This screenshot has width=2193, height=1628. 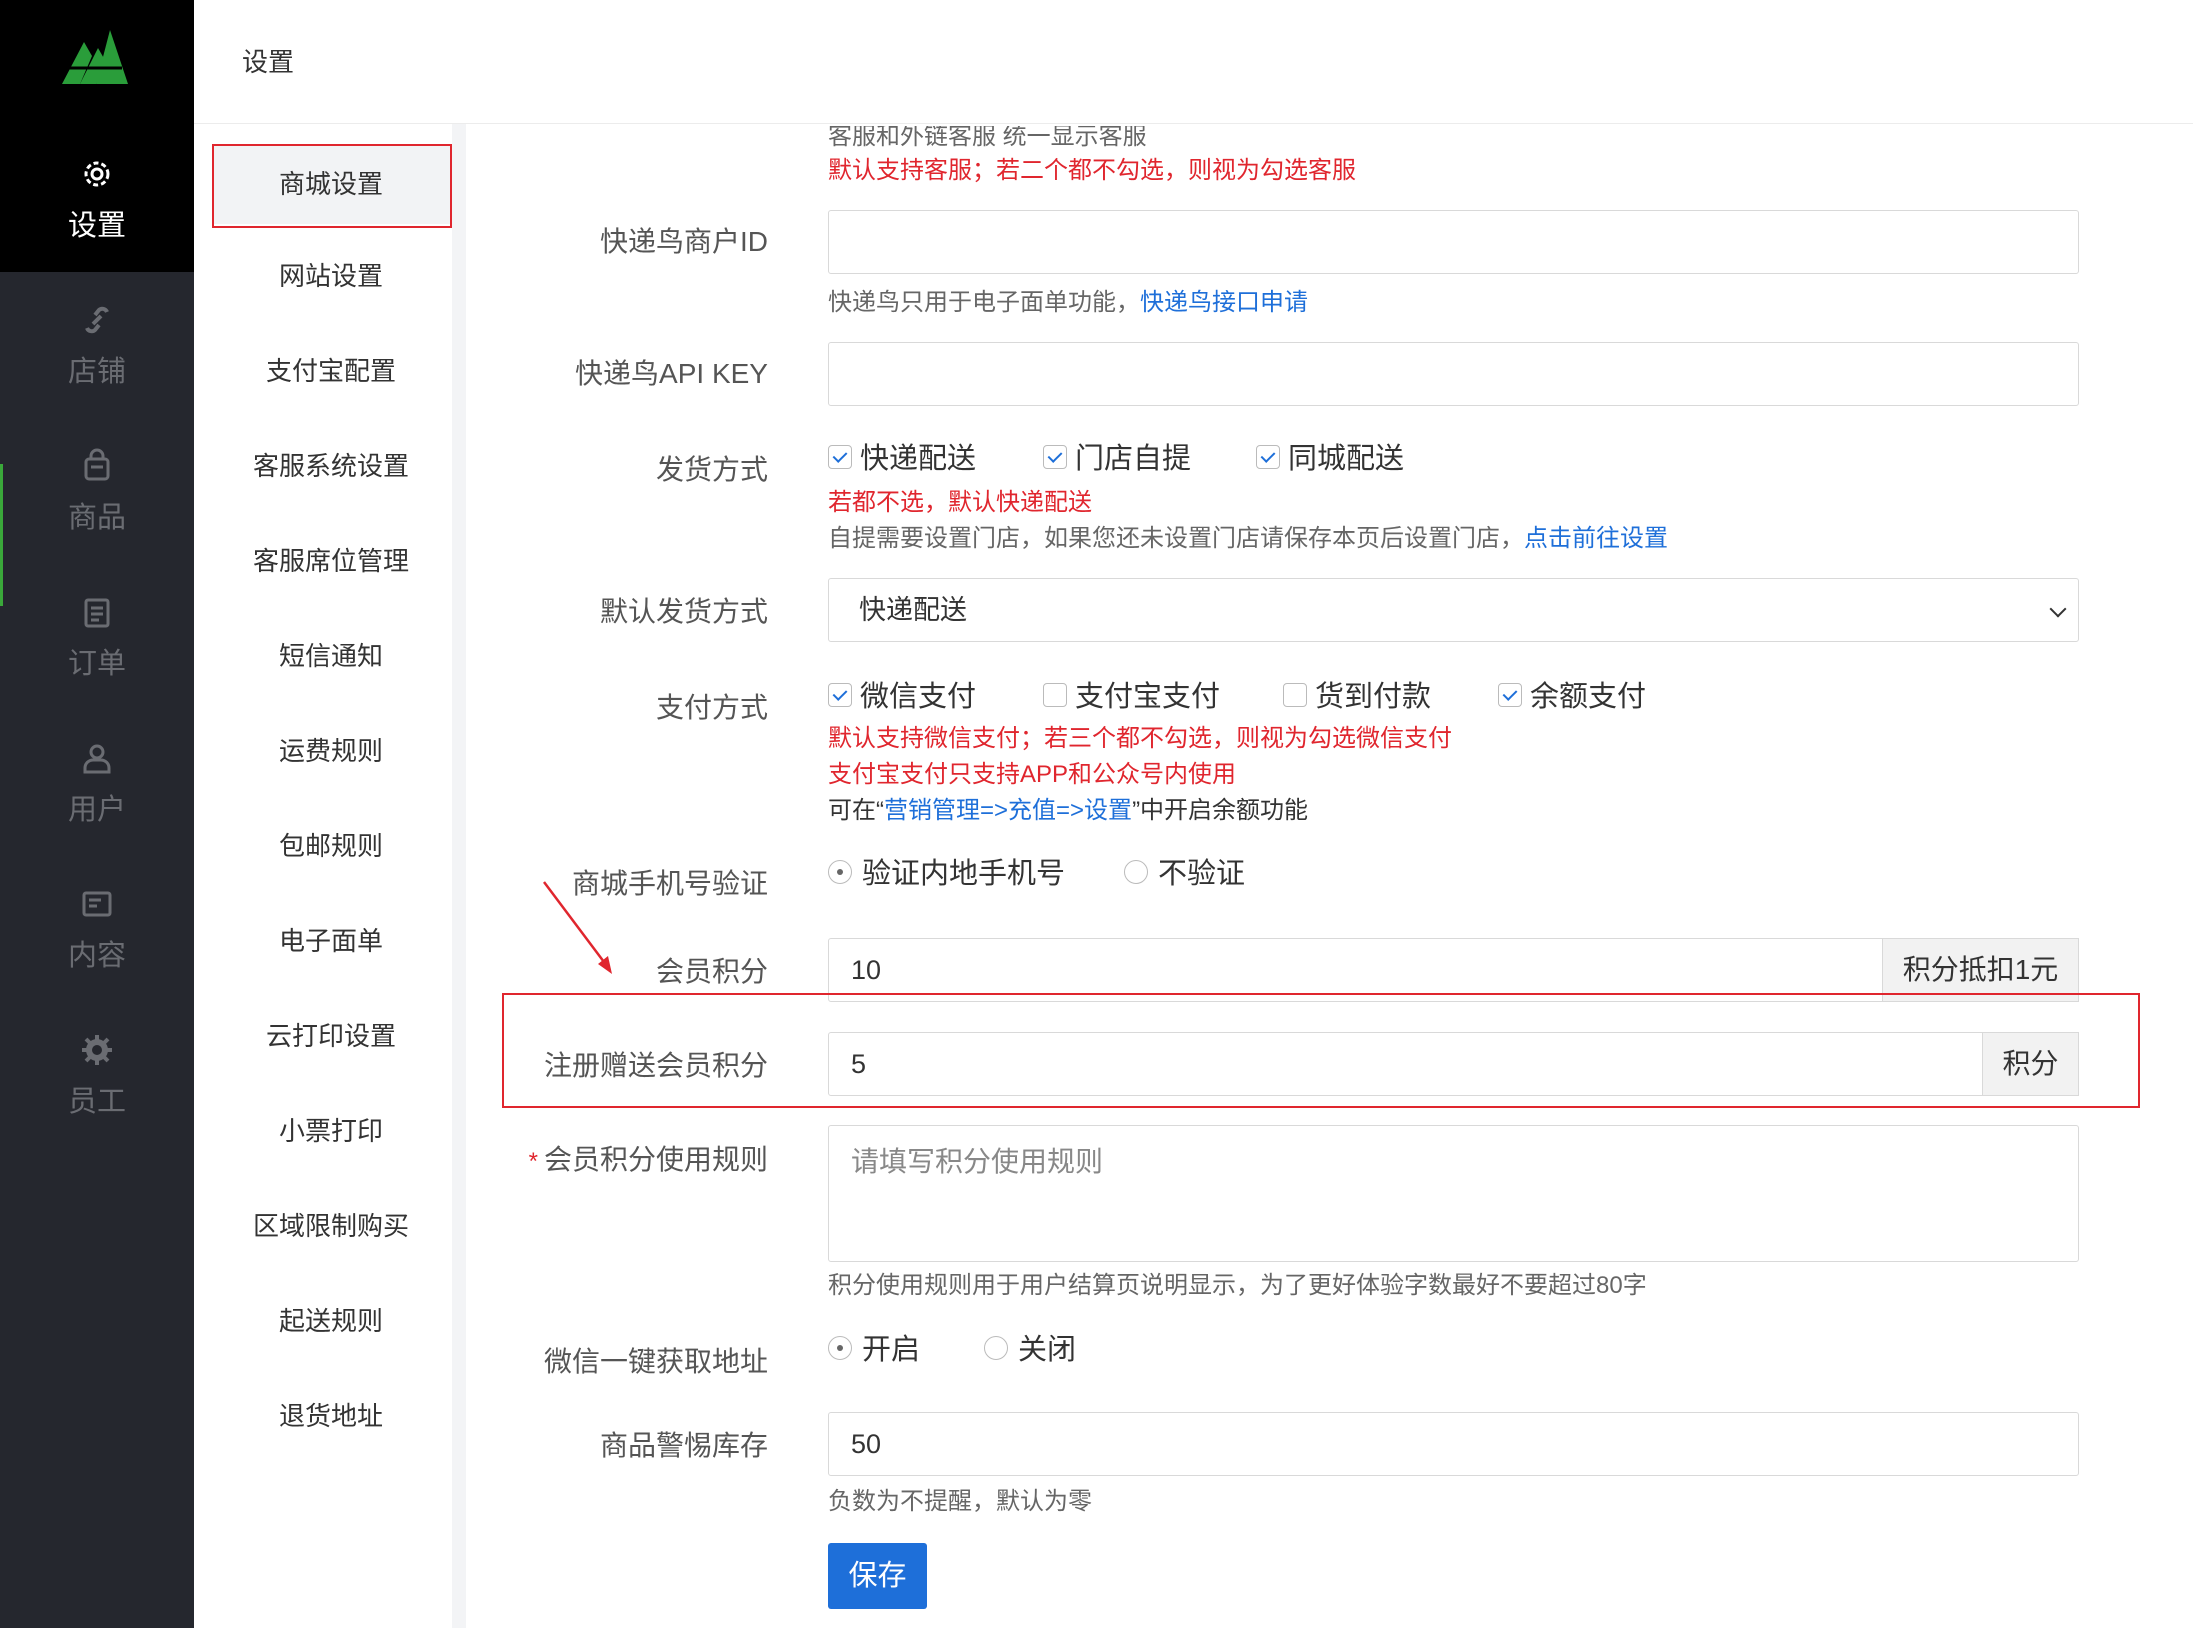 I want to click on save-button: 保存, so click(x=877, y=1576).